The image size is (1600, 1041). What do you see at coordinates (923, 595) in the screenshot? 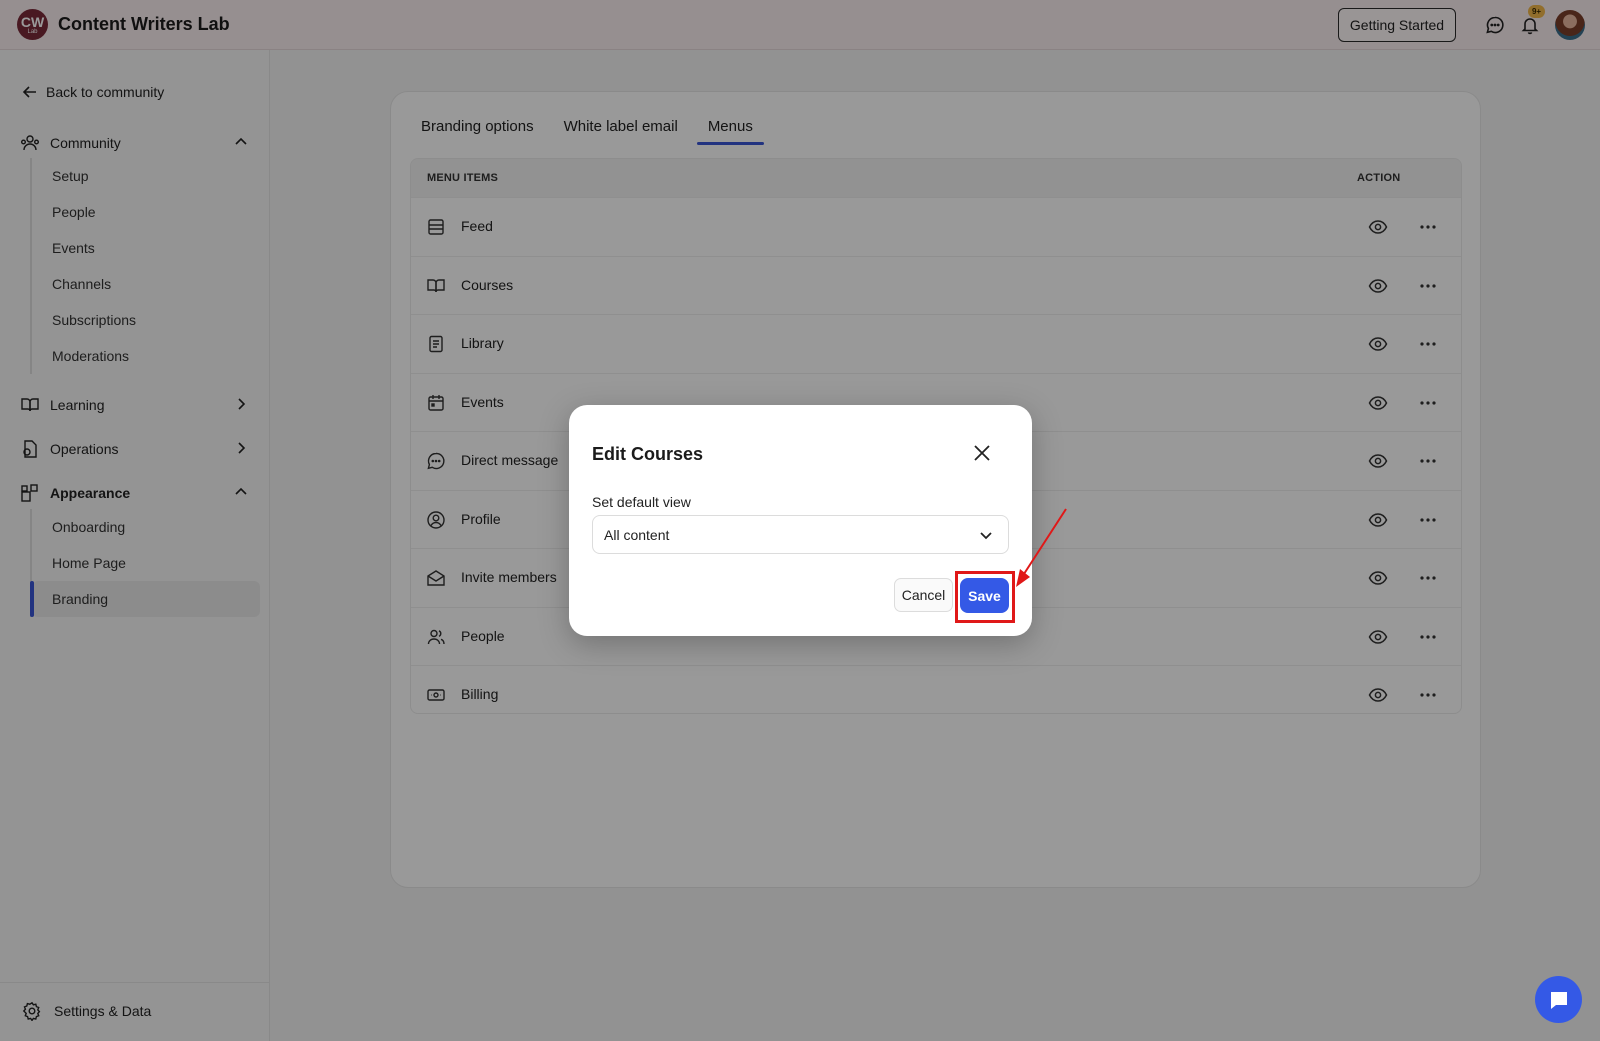
I see `cancel-button: Cancel` at bounding box center [923, 595].